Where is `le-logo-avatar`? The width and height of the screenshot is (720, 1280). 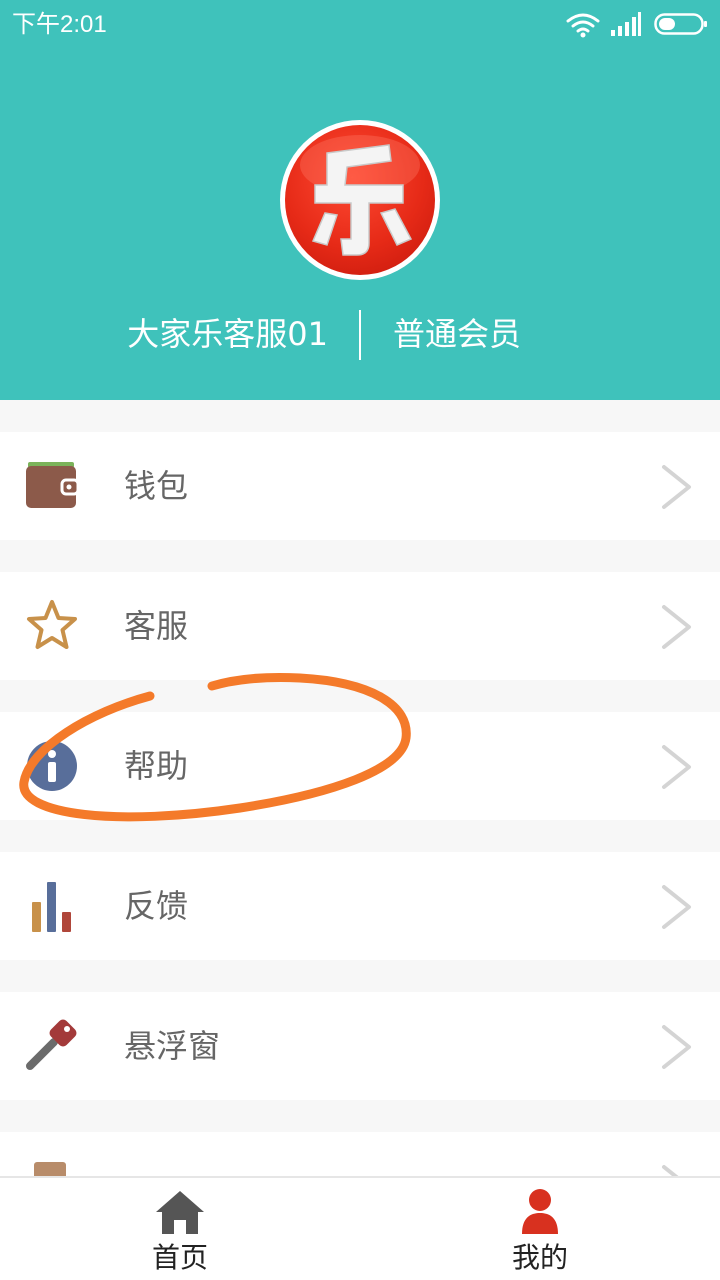 le-logo-avatar is located at coordinates (360, 200).